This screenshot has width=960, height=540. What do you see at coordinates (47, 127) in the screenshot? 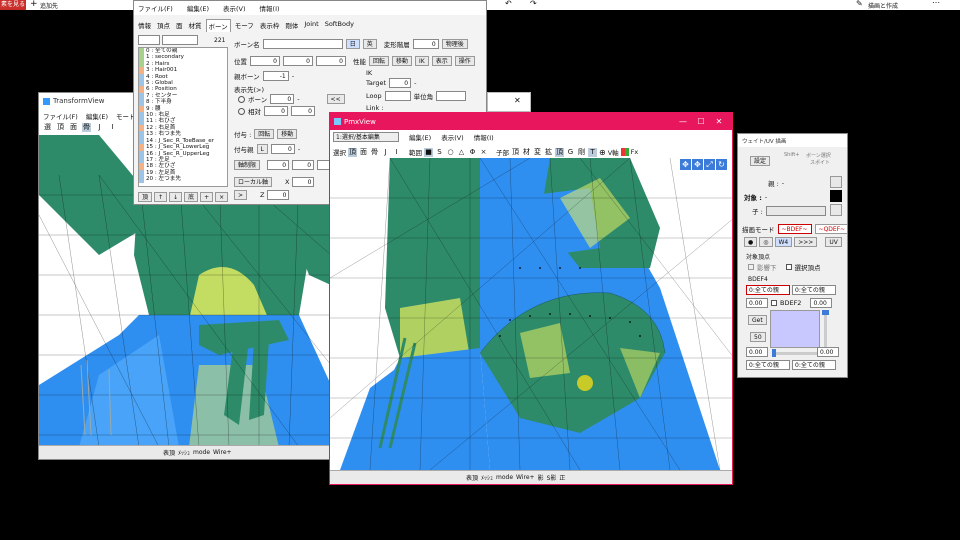
I see `tool-select: 選` at bounding box center [47, 127].